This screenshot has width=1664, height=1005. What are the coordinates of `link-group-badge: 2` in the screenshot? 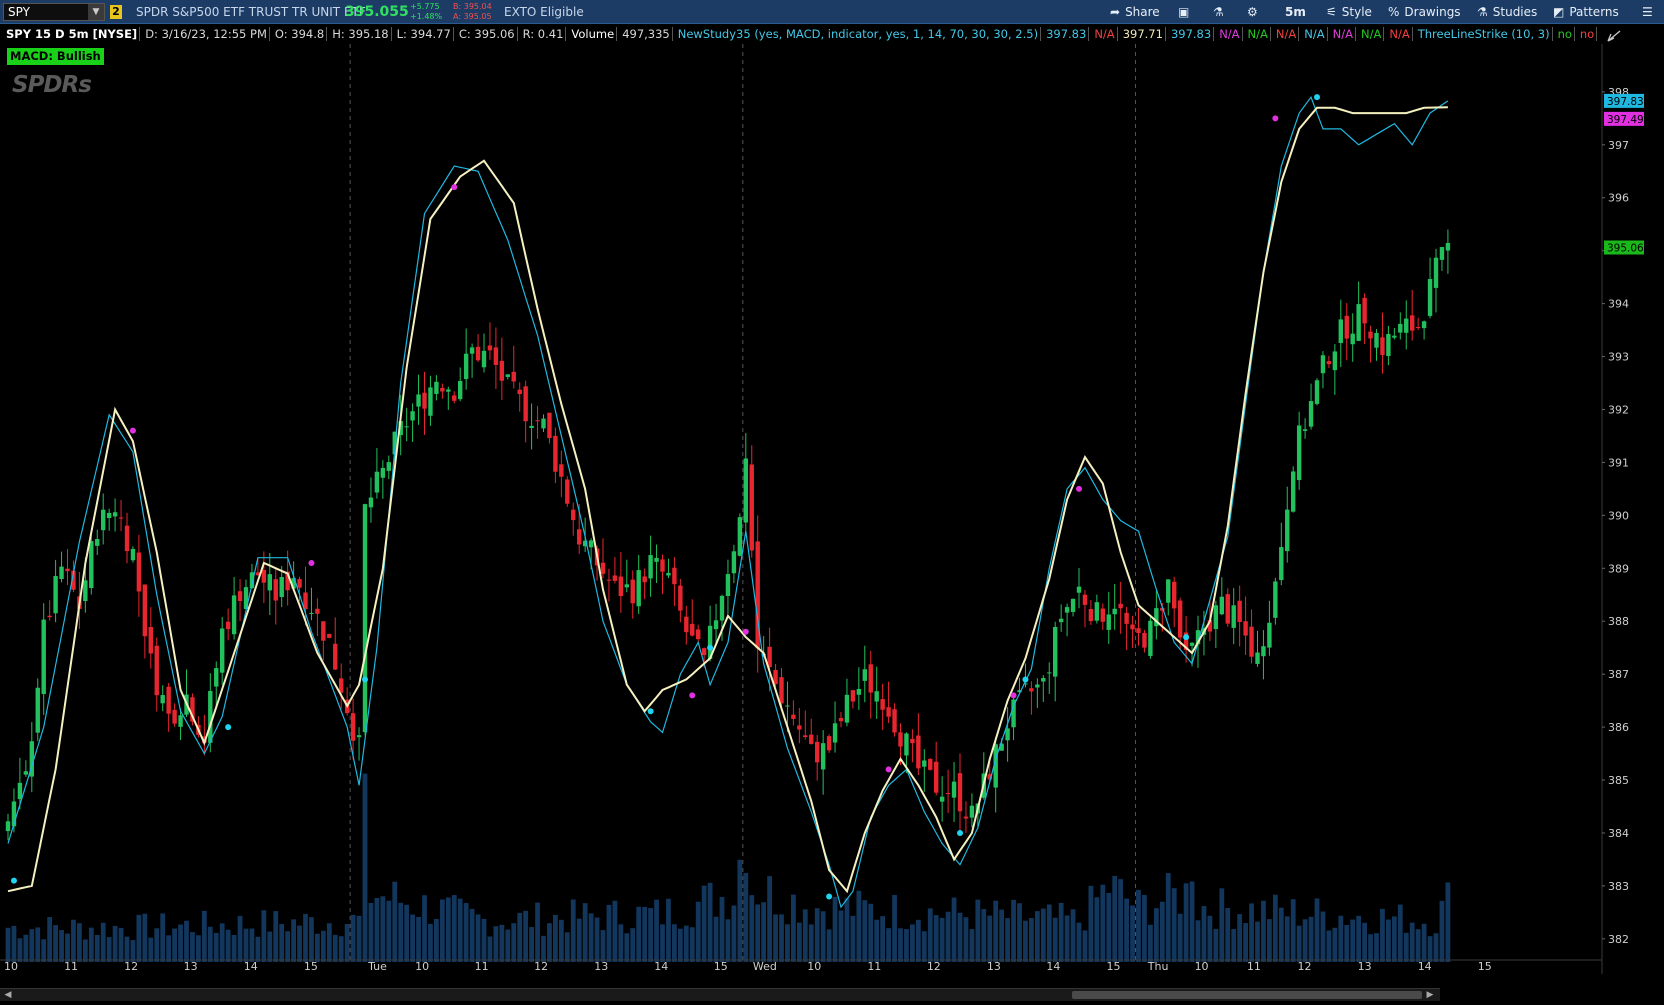 It's located at (116, 12).